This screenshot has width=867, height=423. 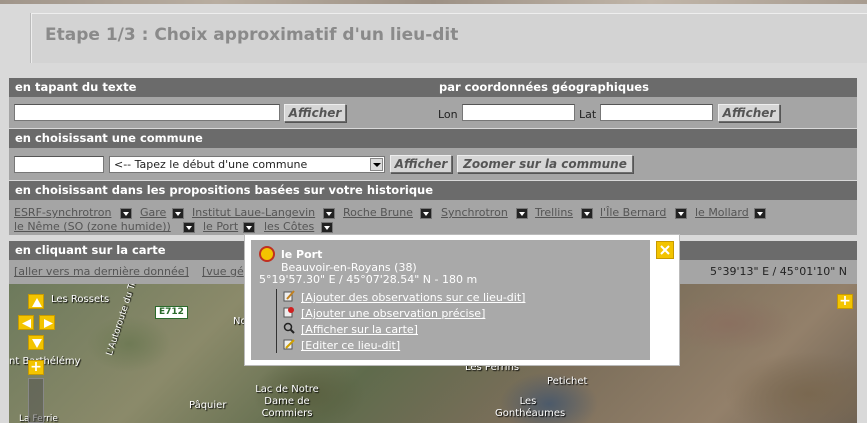 What do you see at coordinates (530, 407) in the screenshot?
I see `map-label: Les Gonthéaumes` at bounding box center [530, 407].